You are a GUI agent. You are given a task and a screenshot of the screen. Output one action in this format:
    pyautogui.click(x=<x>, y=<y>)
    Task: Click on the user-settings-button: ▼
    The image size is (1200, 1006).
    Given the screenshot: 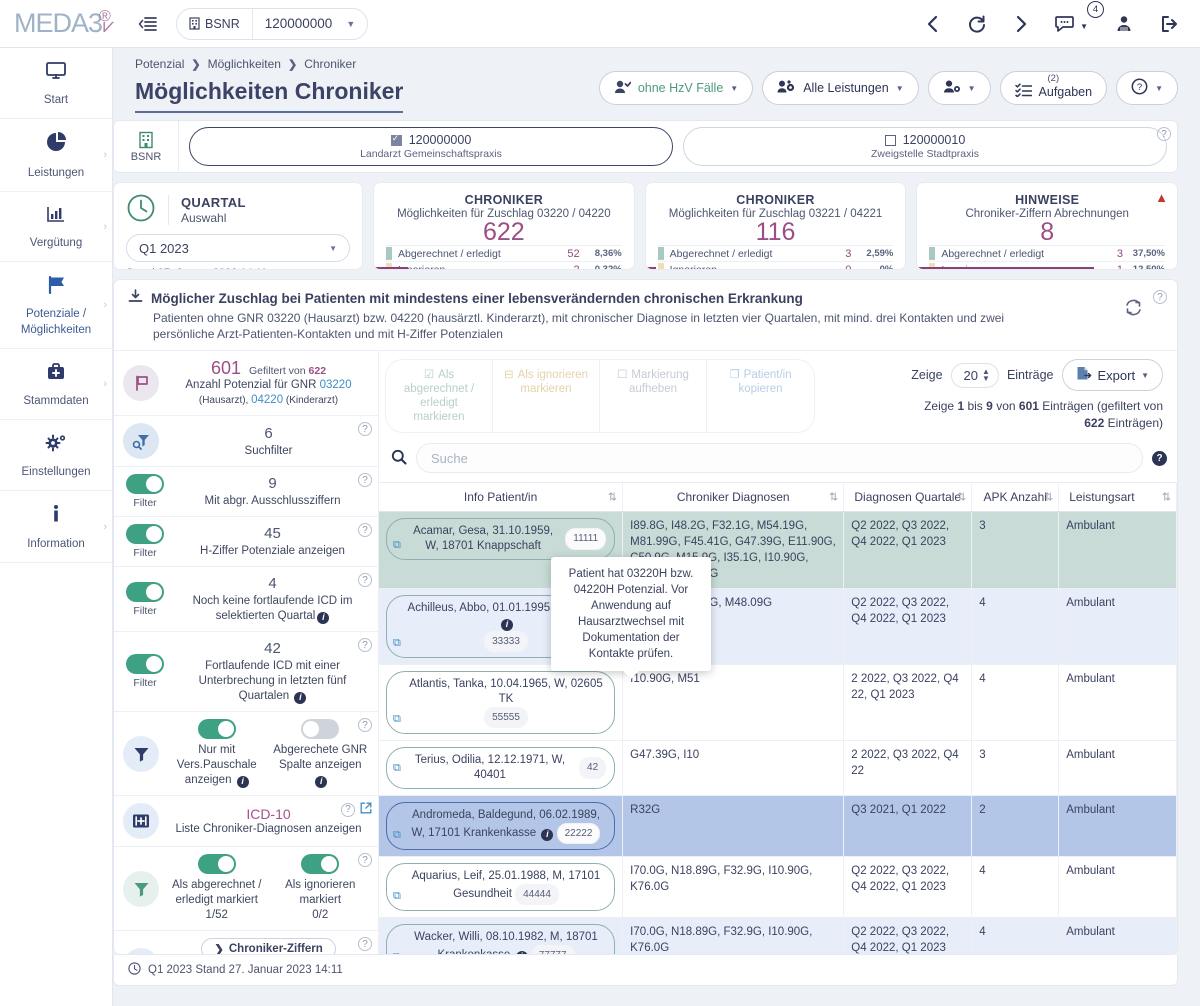 What is the action you would take?
    pyautogui.click(x=959, y=88)
    